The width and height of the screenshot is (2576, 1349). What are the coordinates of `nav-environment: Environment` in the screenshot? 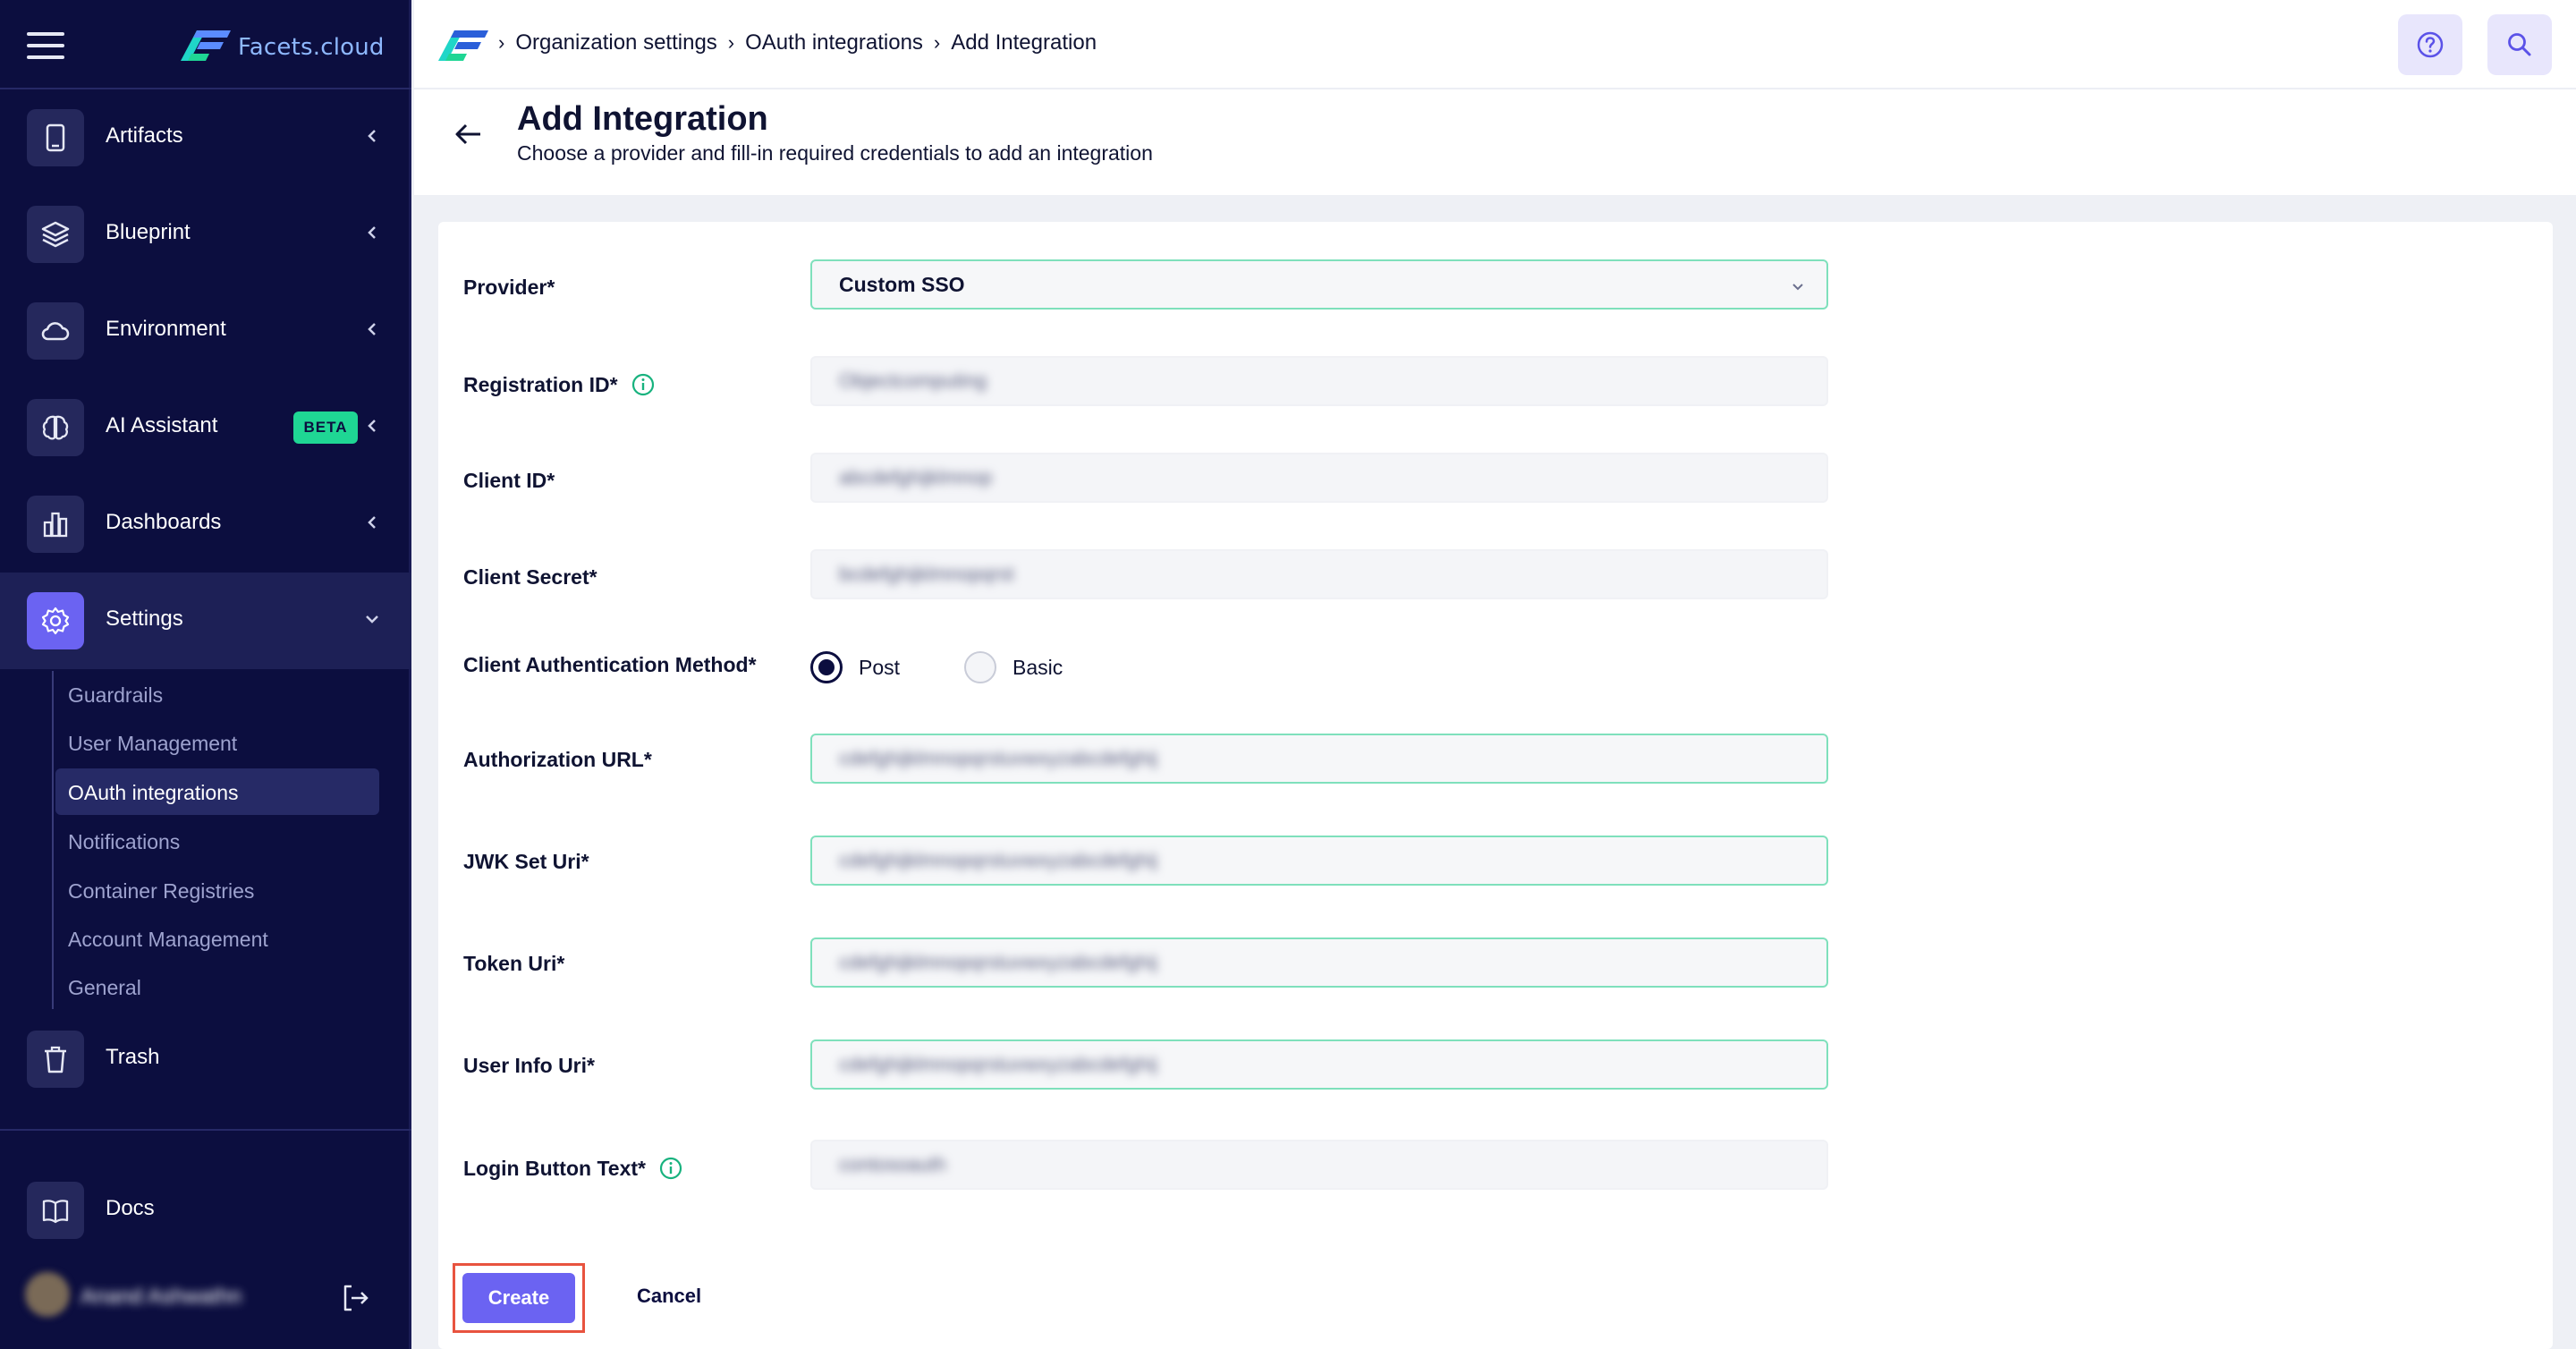 It's located at (205, 331).